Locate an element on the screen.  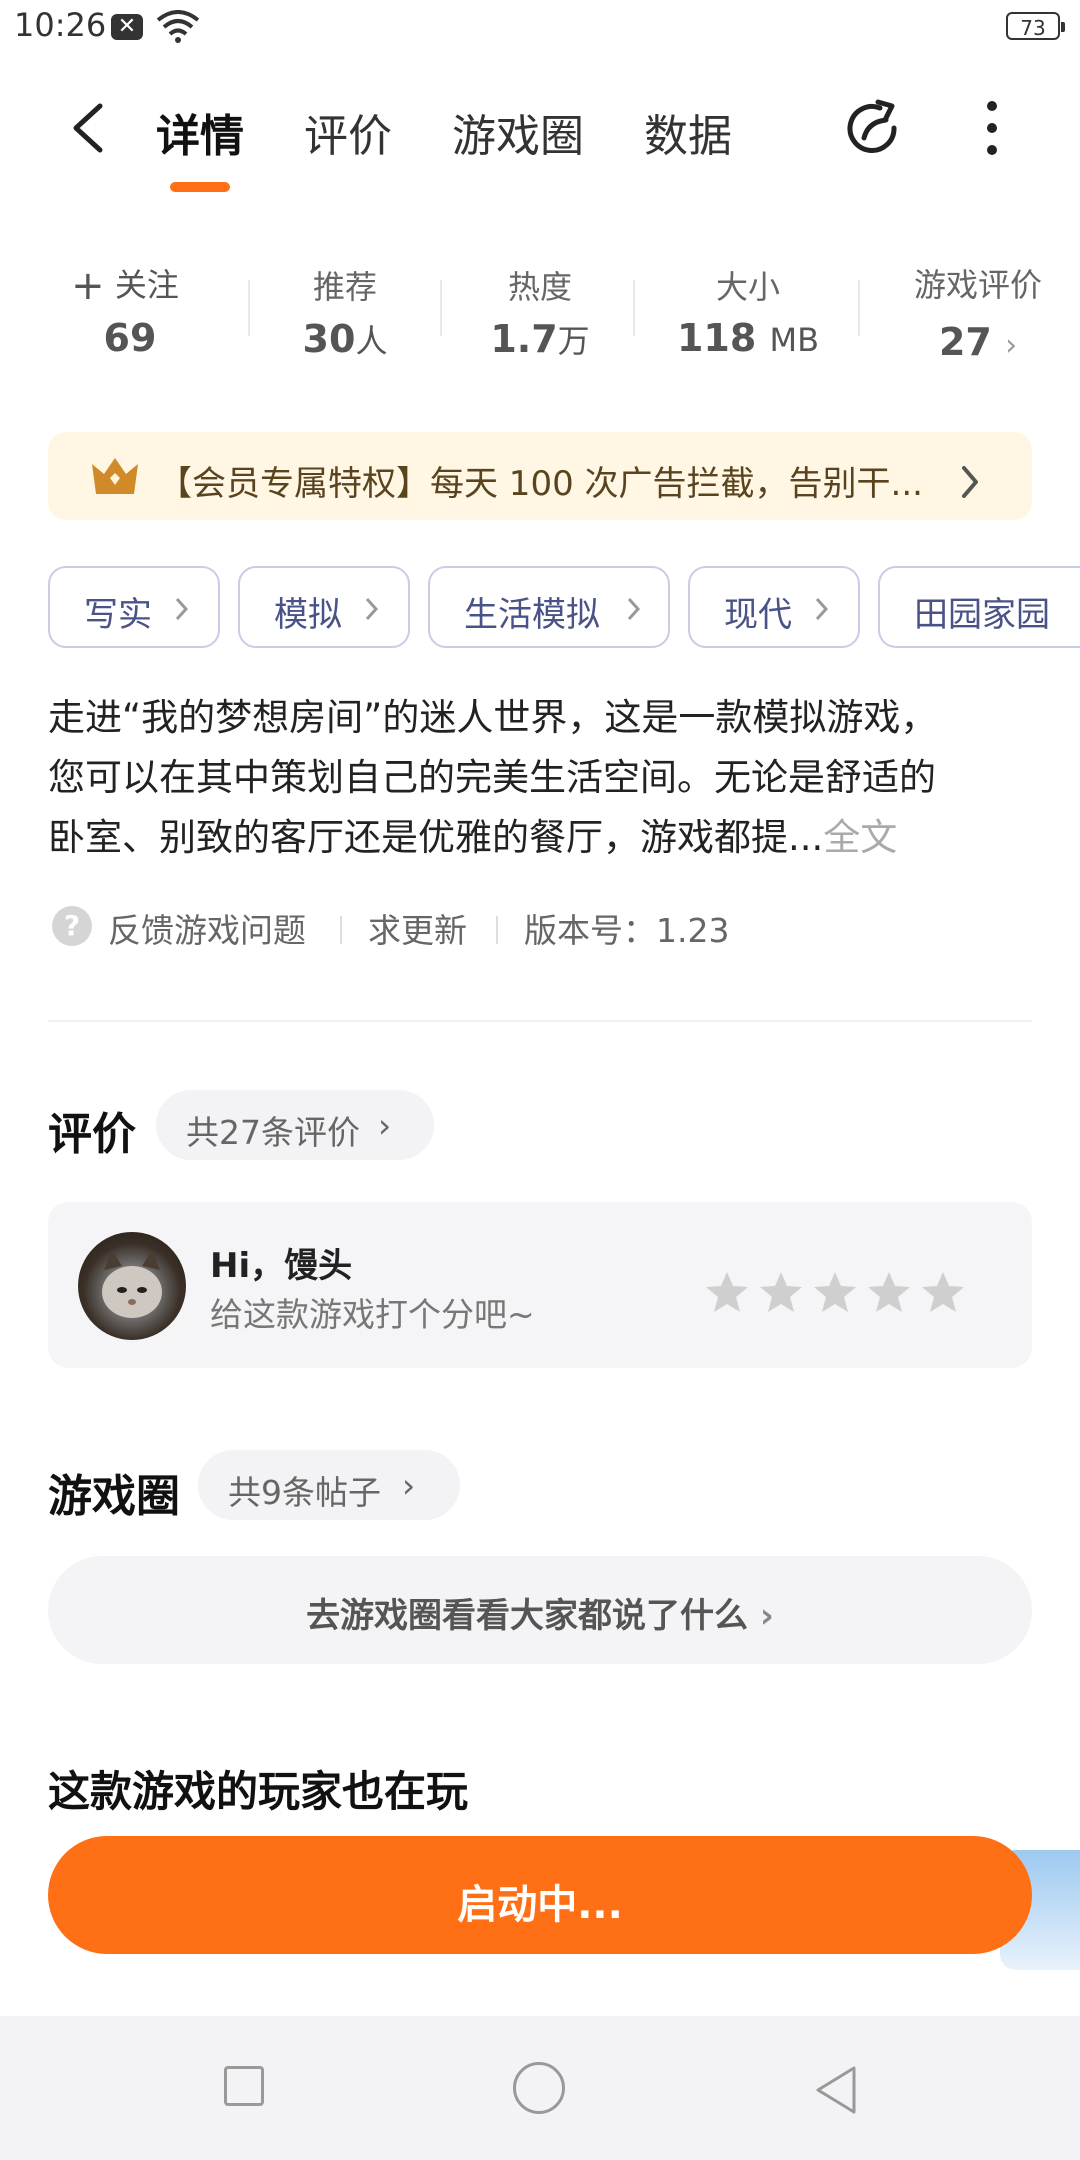
battery-indicator: 73 is located at coordinates (1035, 26).